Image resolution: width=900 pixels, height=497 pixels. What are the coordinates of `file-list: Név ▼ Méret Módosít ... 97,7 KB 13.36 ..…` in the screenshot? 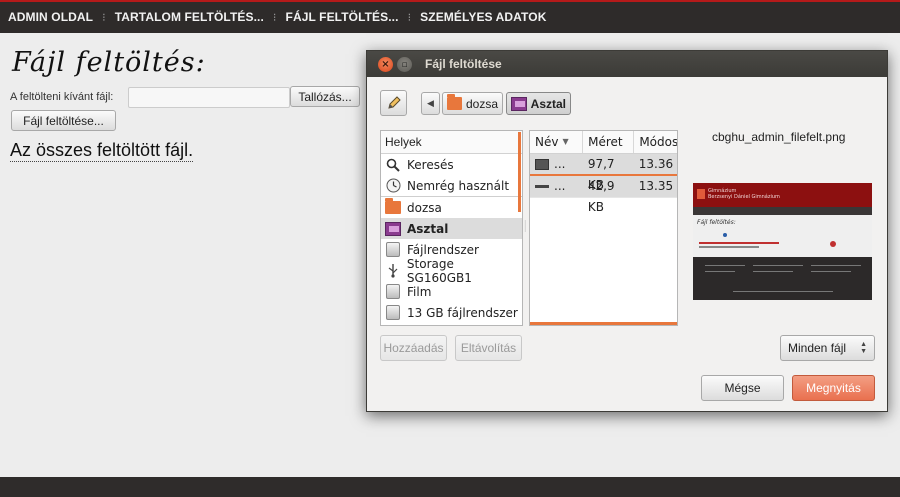 It's located at (603, 228).